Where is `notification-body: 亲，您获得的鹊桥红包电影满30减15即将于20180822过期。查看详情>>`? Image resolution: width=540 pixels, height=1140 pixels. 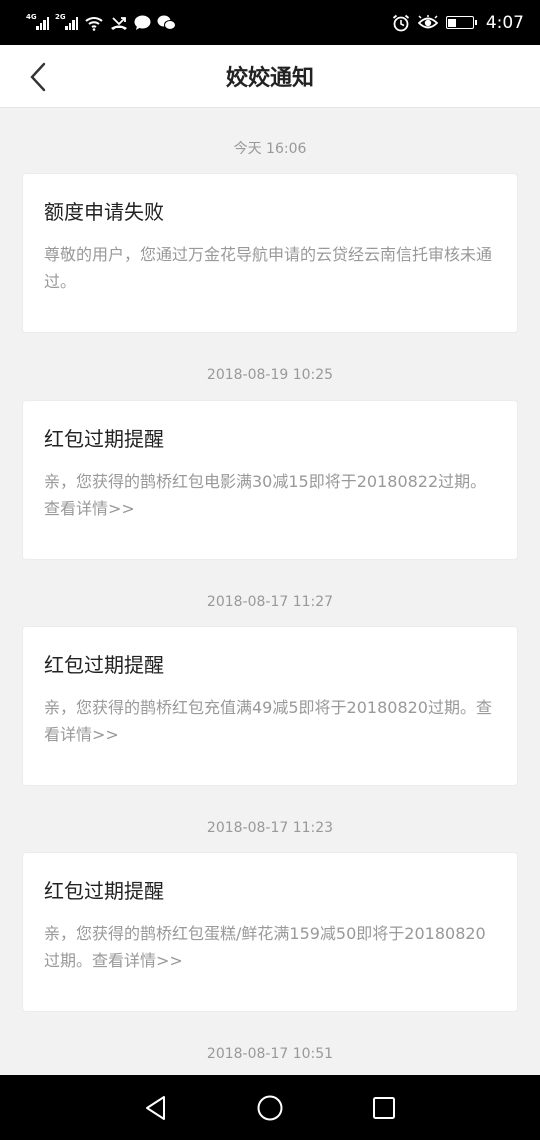
notification-body: 亲，您获得的鹊桥红包电影满30减15即将于20180822过期。查看详情>> is located at coordinates (265, 495).